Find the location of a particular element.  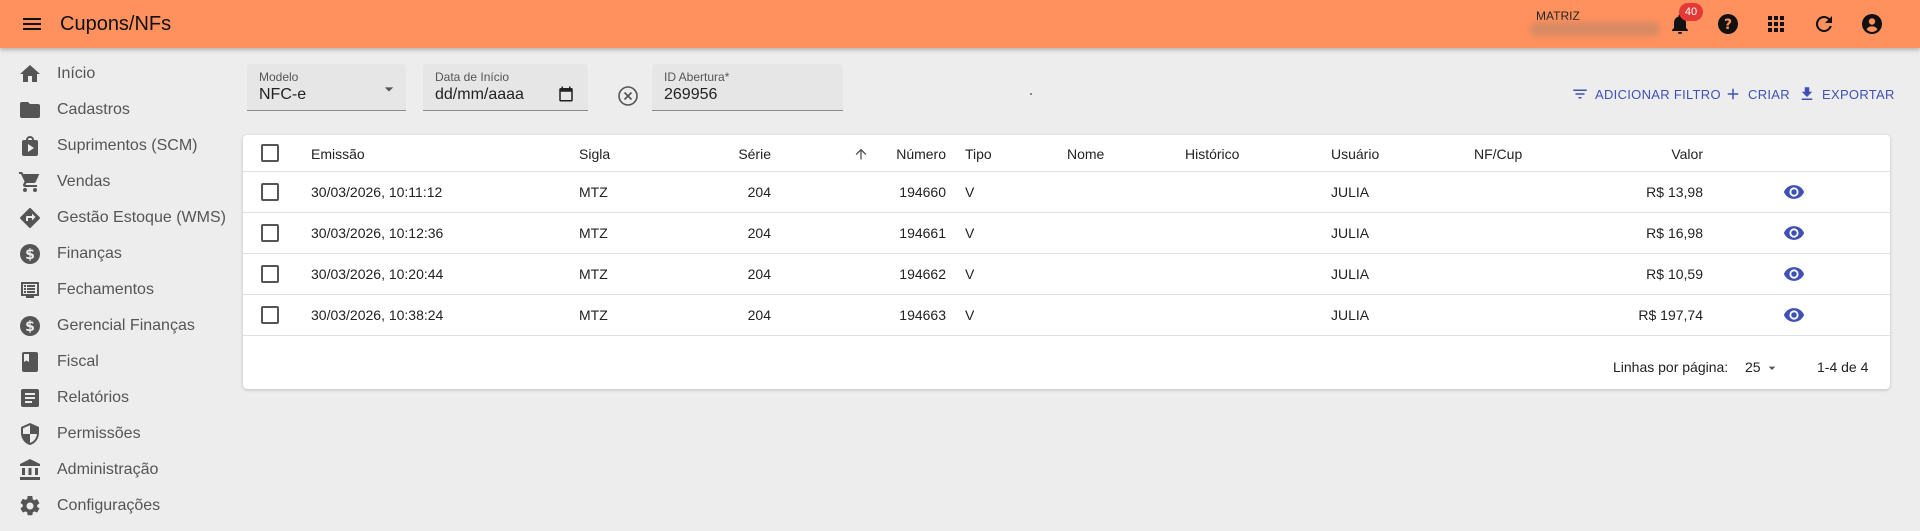

help-icon: ? is located at coordinates (1728, 24).